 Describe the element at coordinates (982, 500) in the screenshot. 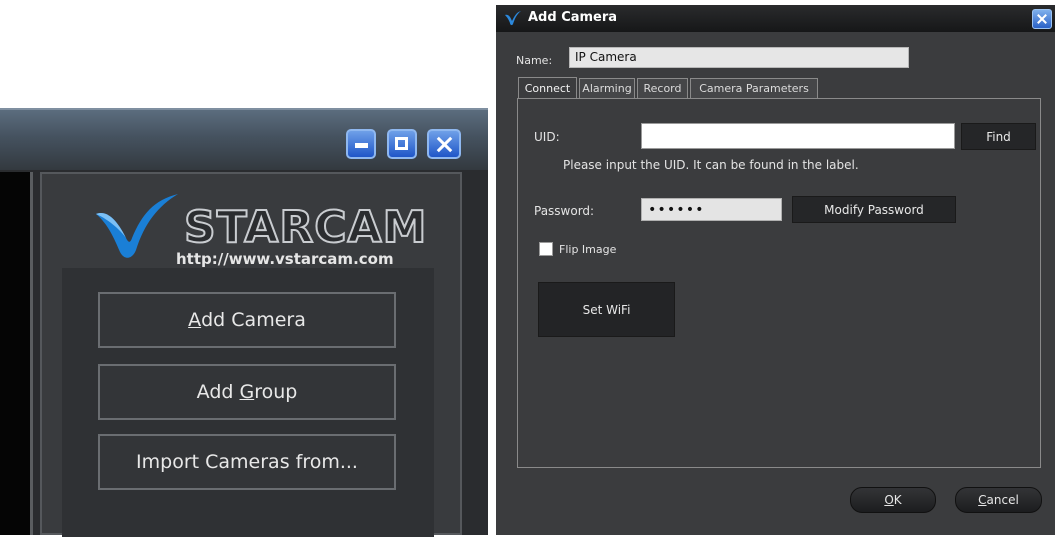

I see `cancel-mnemonic: C` at that location.